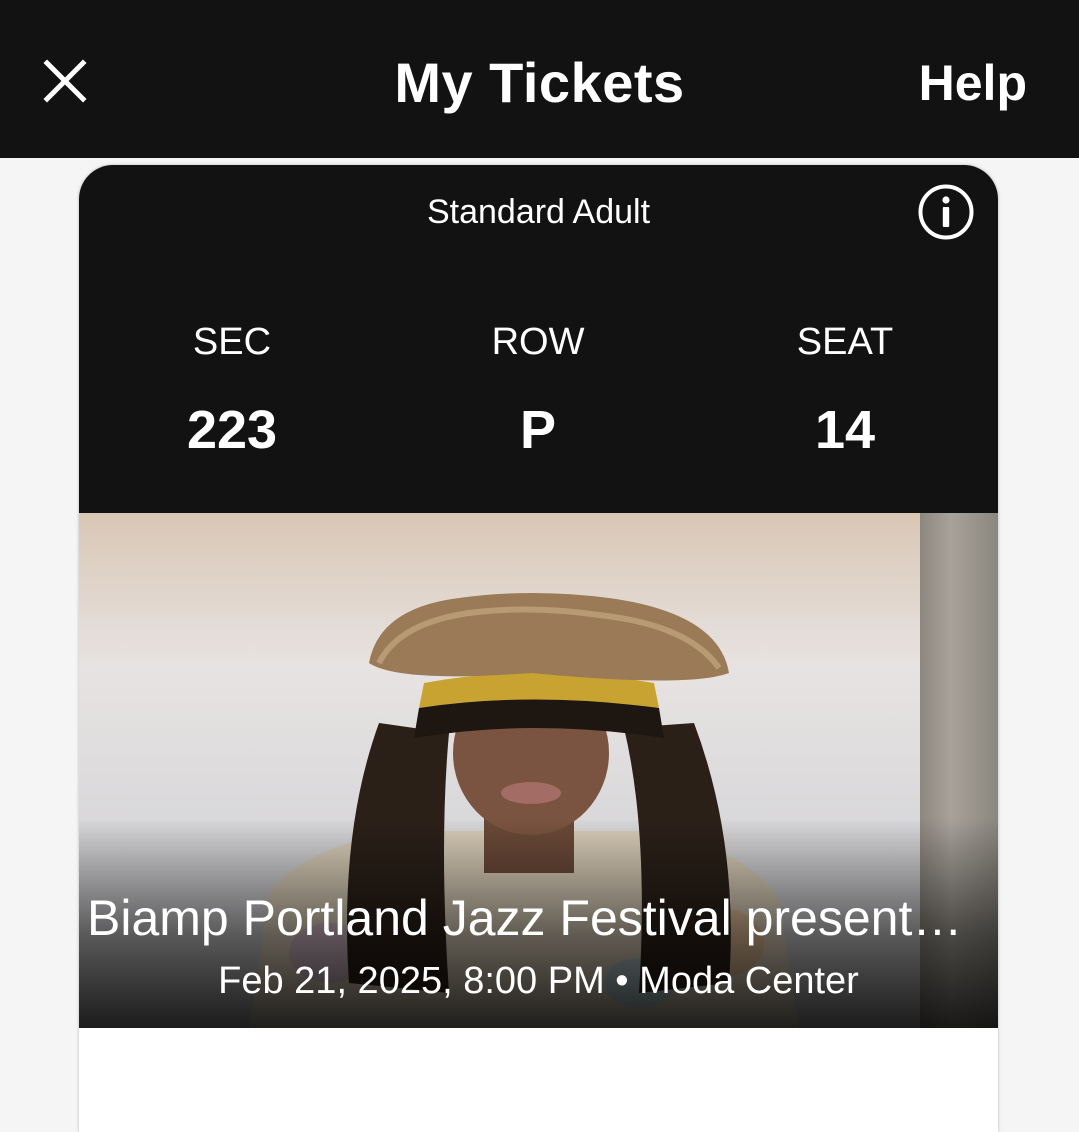 This screenshot has height=1132, width=1079. What do you see at coordinates (973, 83) in the screenshot?
I see `help-link: Help` at bounding box center [973, 83].